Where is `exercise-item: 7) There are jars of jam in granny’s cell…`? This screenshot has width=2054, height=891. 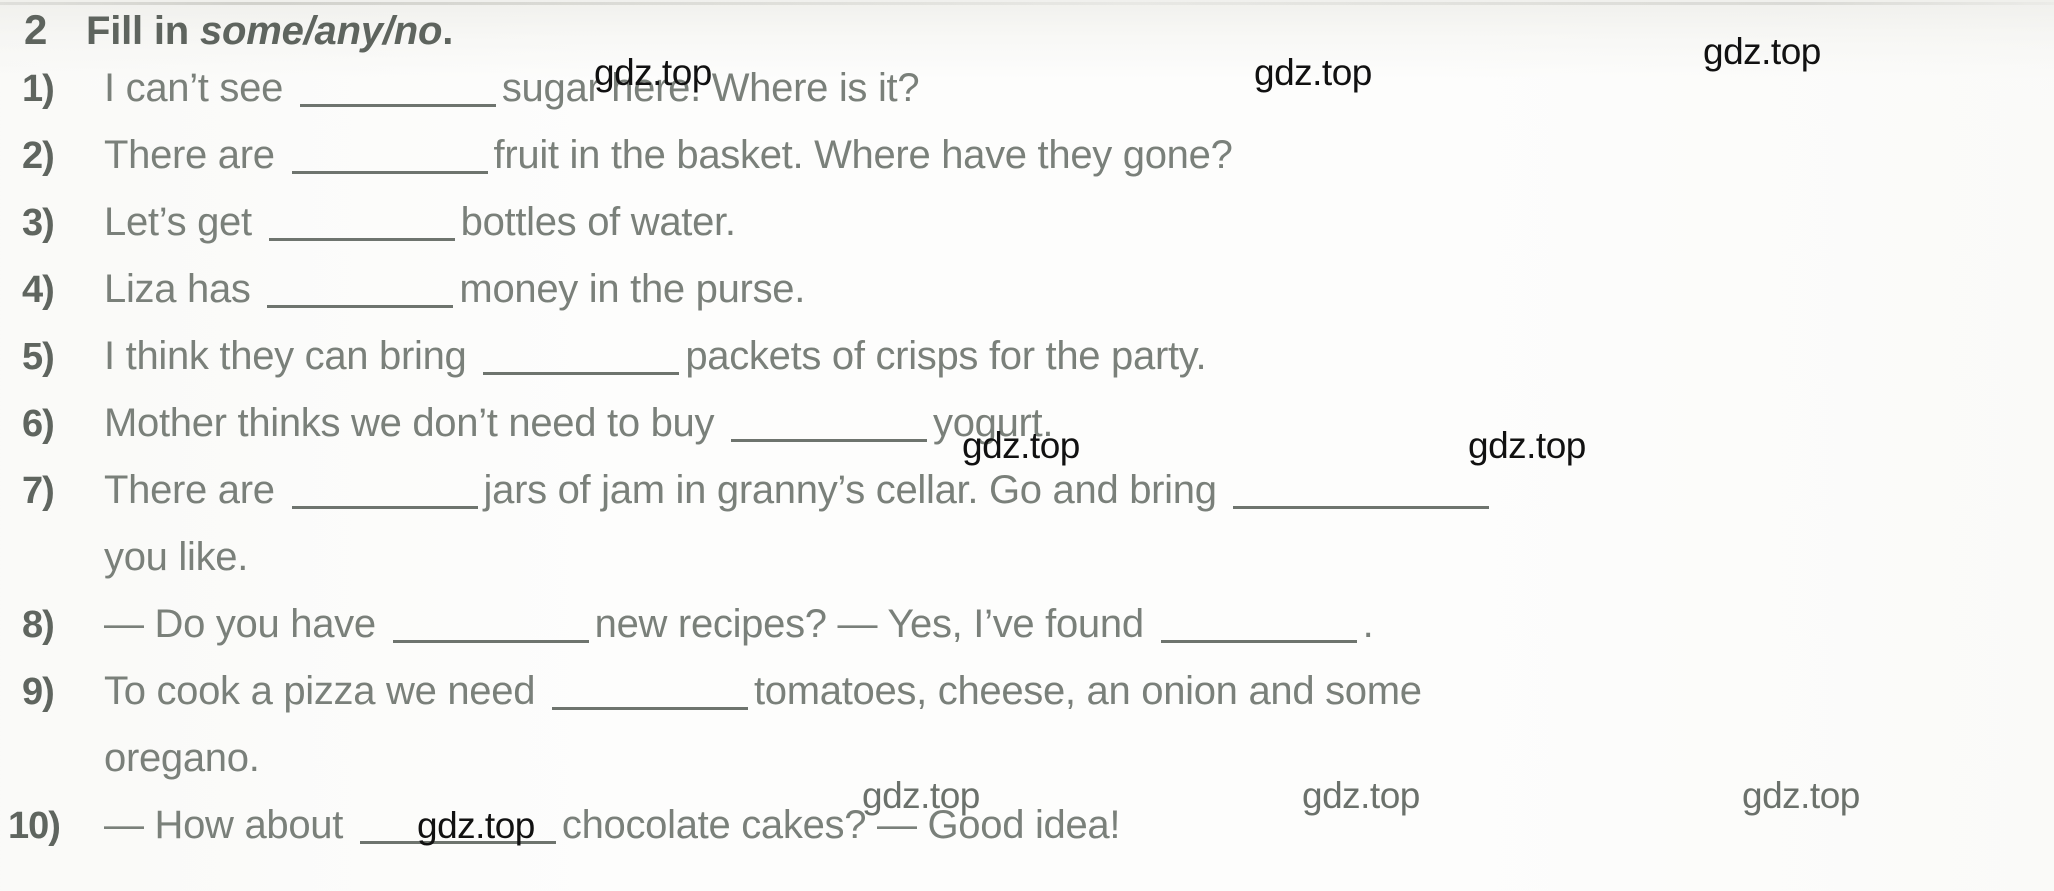 exercise-item: 7) There are jars of jam in granny’s cell… is located at coordinates (1027, 501).